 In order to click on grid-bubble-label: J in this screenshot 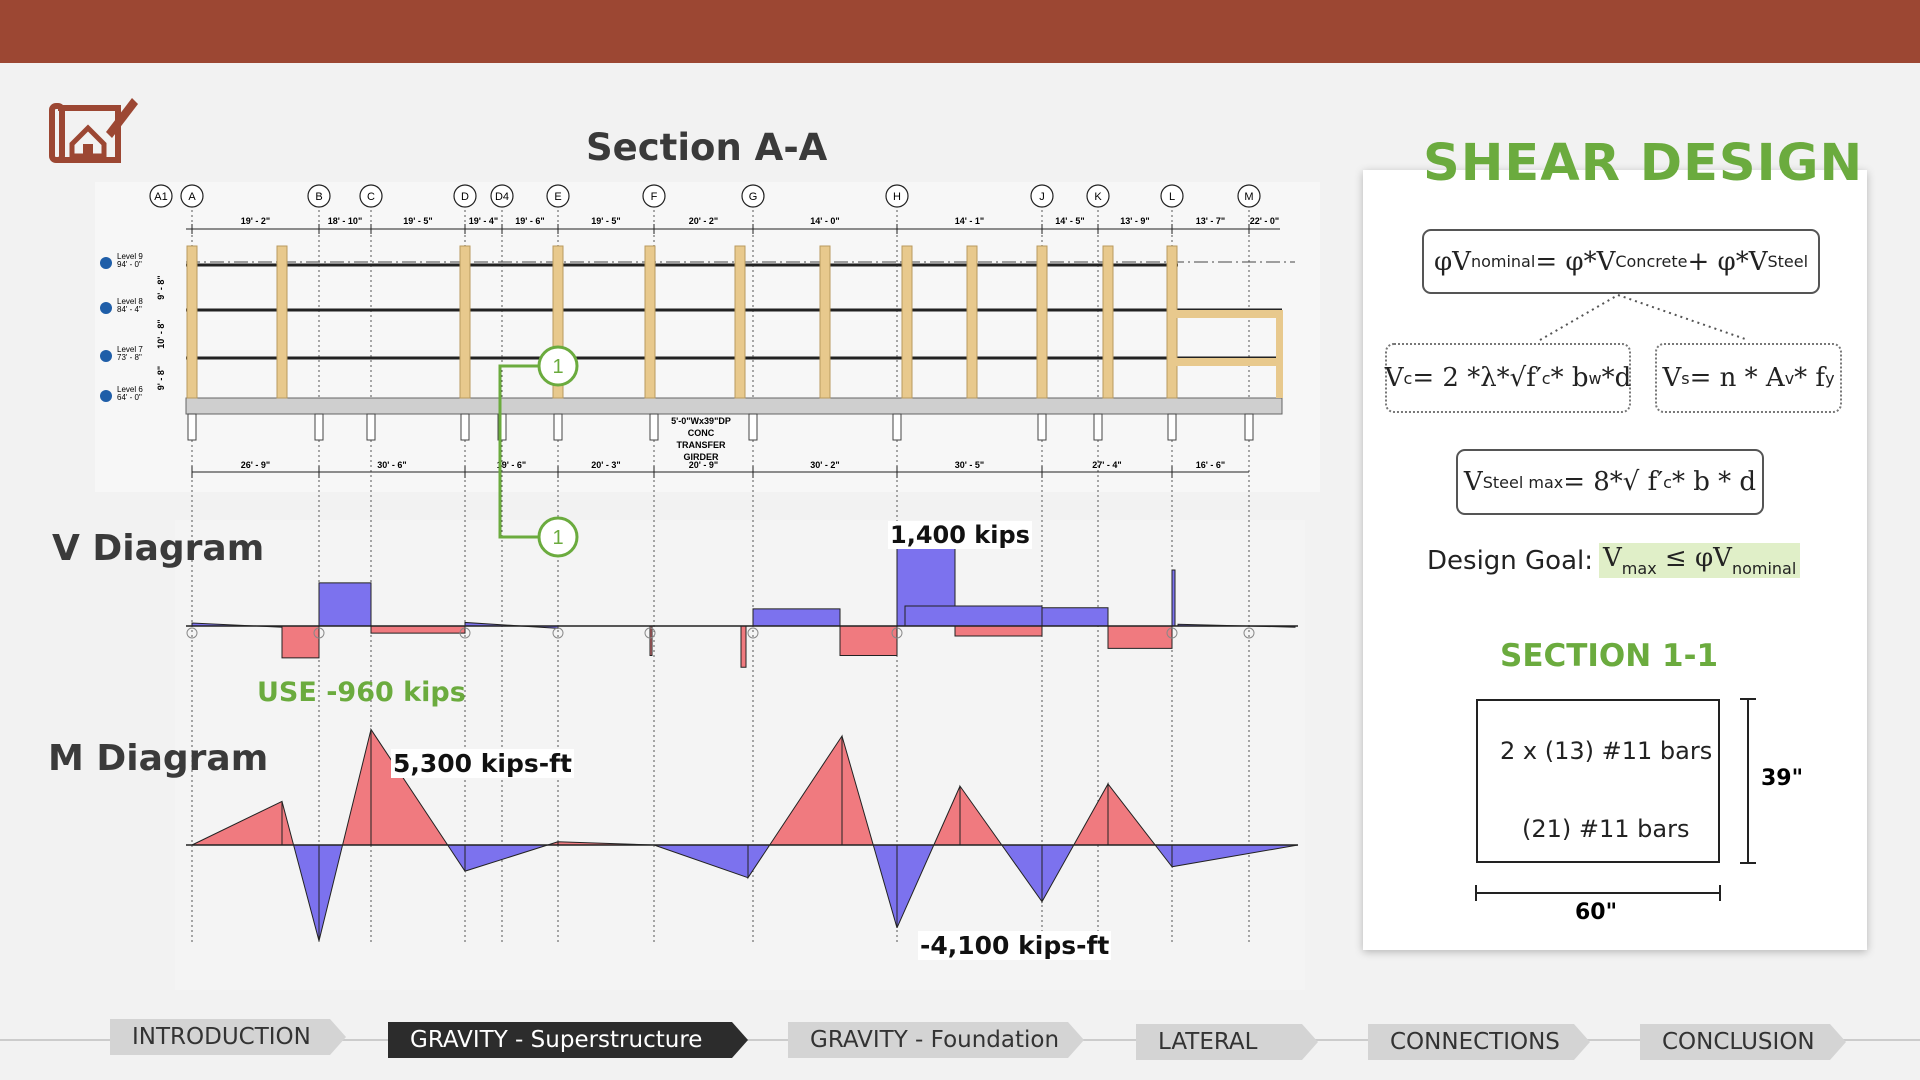, I will do `click(1042, 197)`.